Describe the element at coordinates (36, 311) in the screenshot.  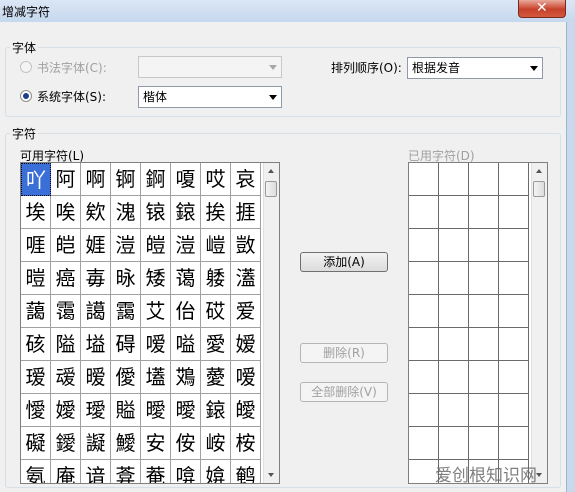
I see `char-cell: 藹` at that location.